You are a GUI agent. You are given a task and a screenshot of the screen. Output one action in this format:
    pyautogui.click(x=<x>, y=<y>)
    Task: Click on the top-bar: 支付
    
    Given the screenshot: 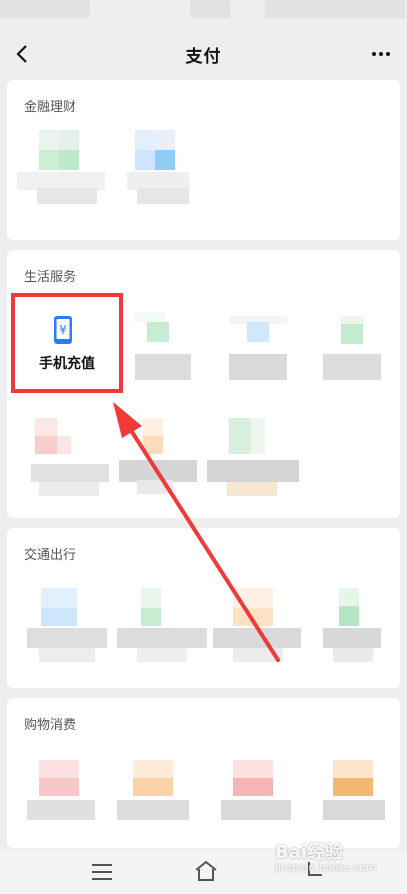 What is the action you would take?
    pyautogui.click(x=203, y=54)
    